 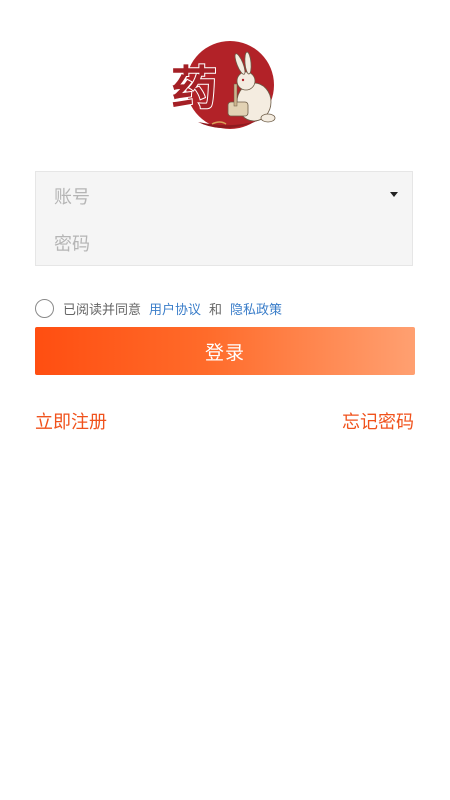 What do you see at coordinates (194, 88) in the screenshot?
I see `logo-glyph: 药` at bounding box center [194, 88].